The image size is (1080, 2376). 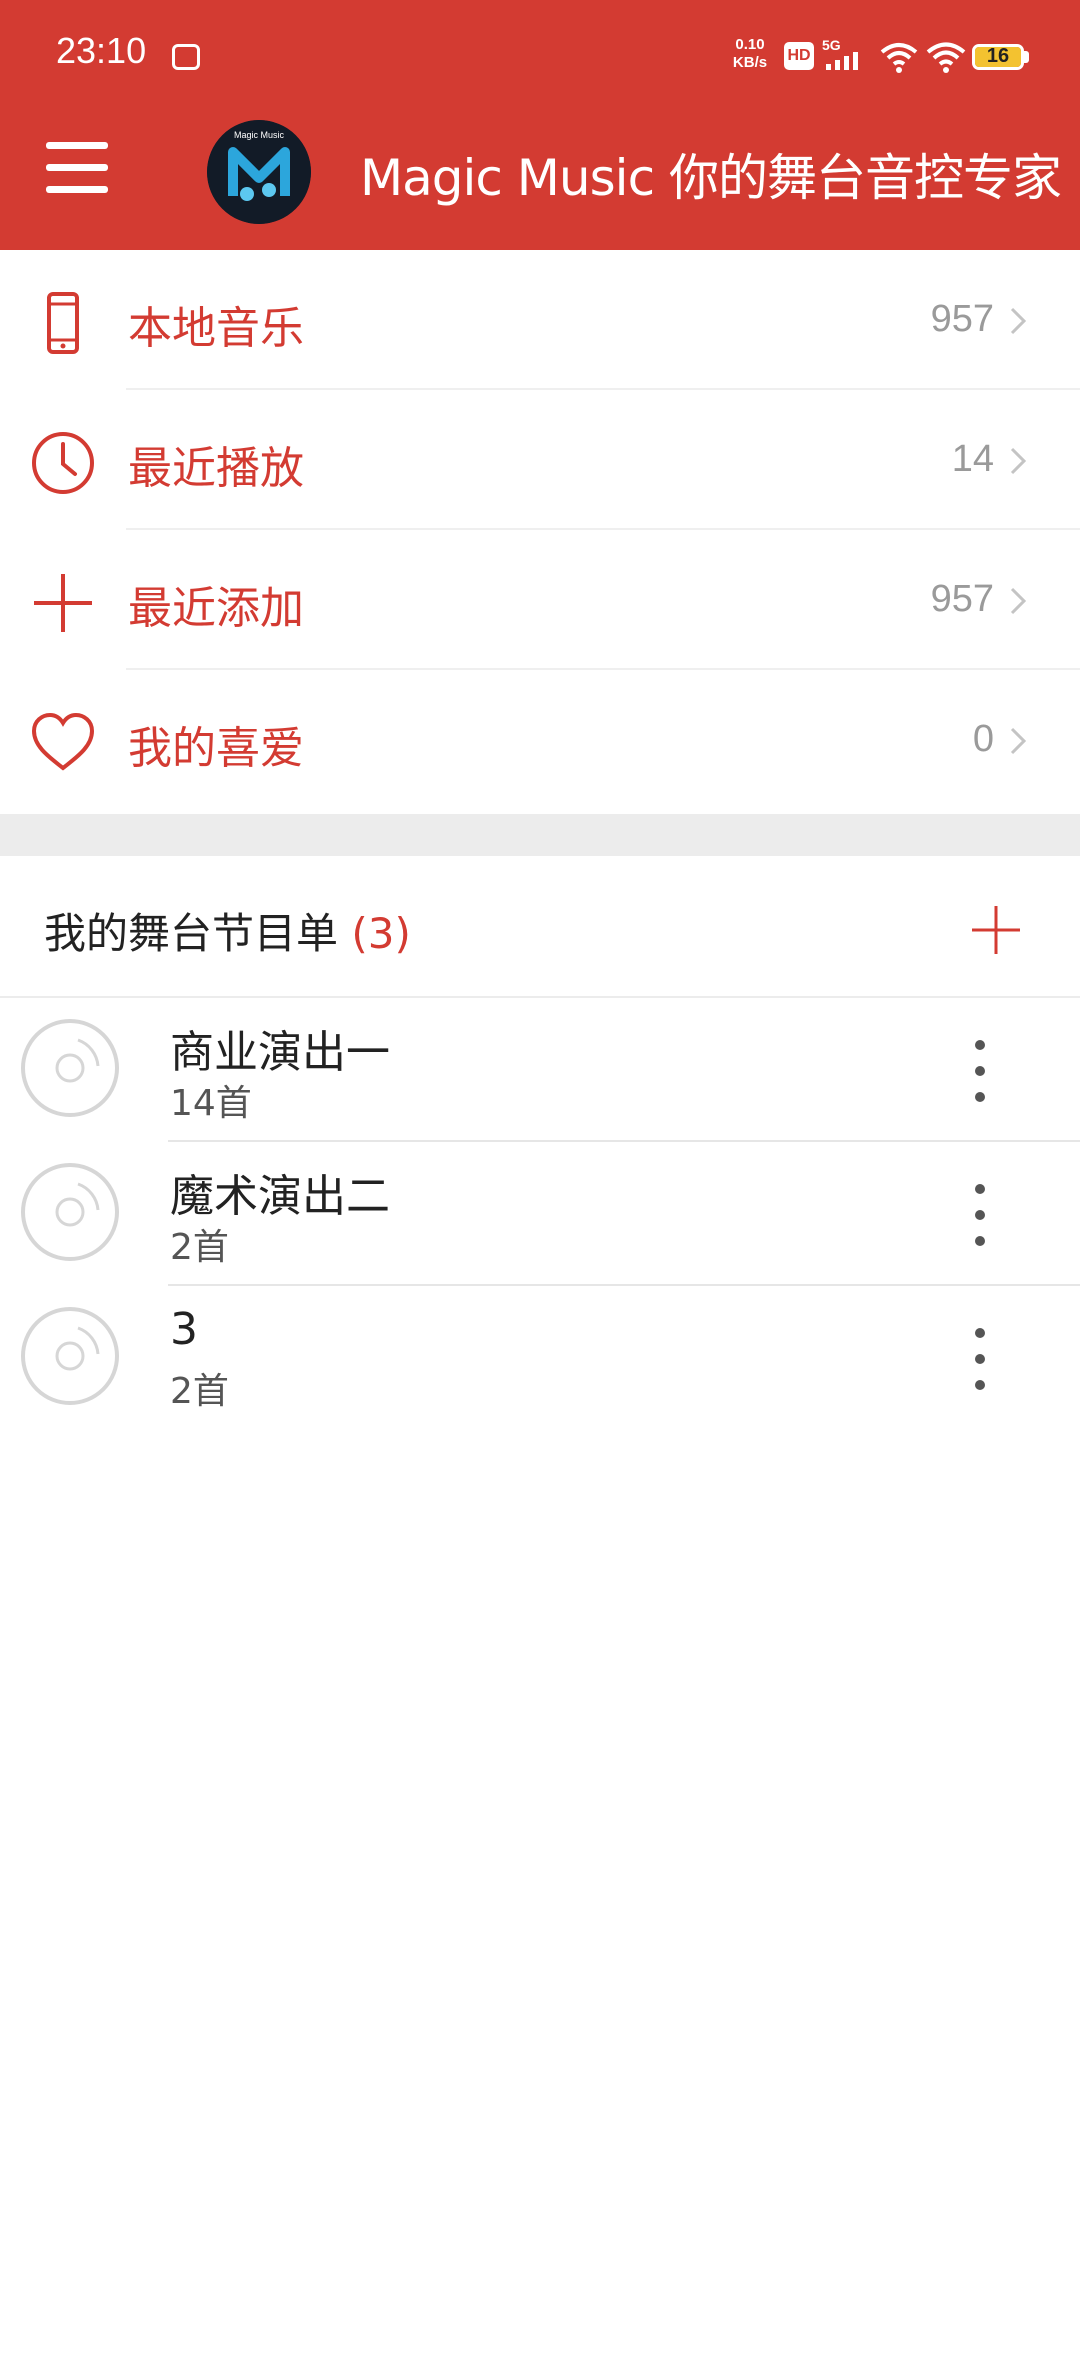 I want to click on clock-icon, so click(x=63, y=463).